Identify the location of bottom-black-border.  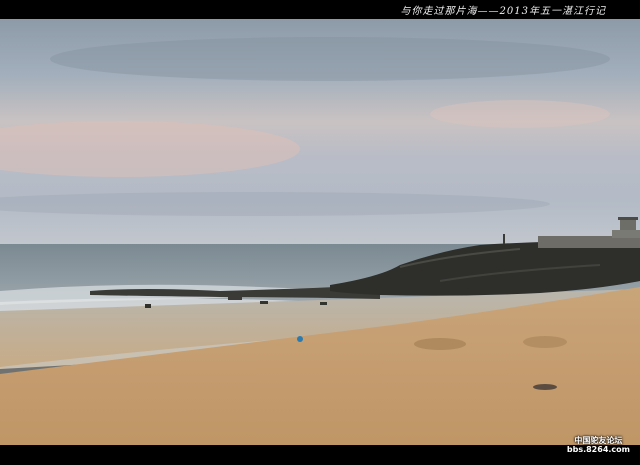
(320, 455).